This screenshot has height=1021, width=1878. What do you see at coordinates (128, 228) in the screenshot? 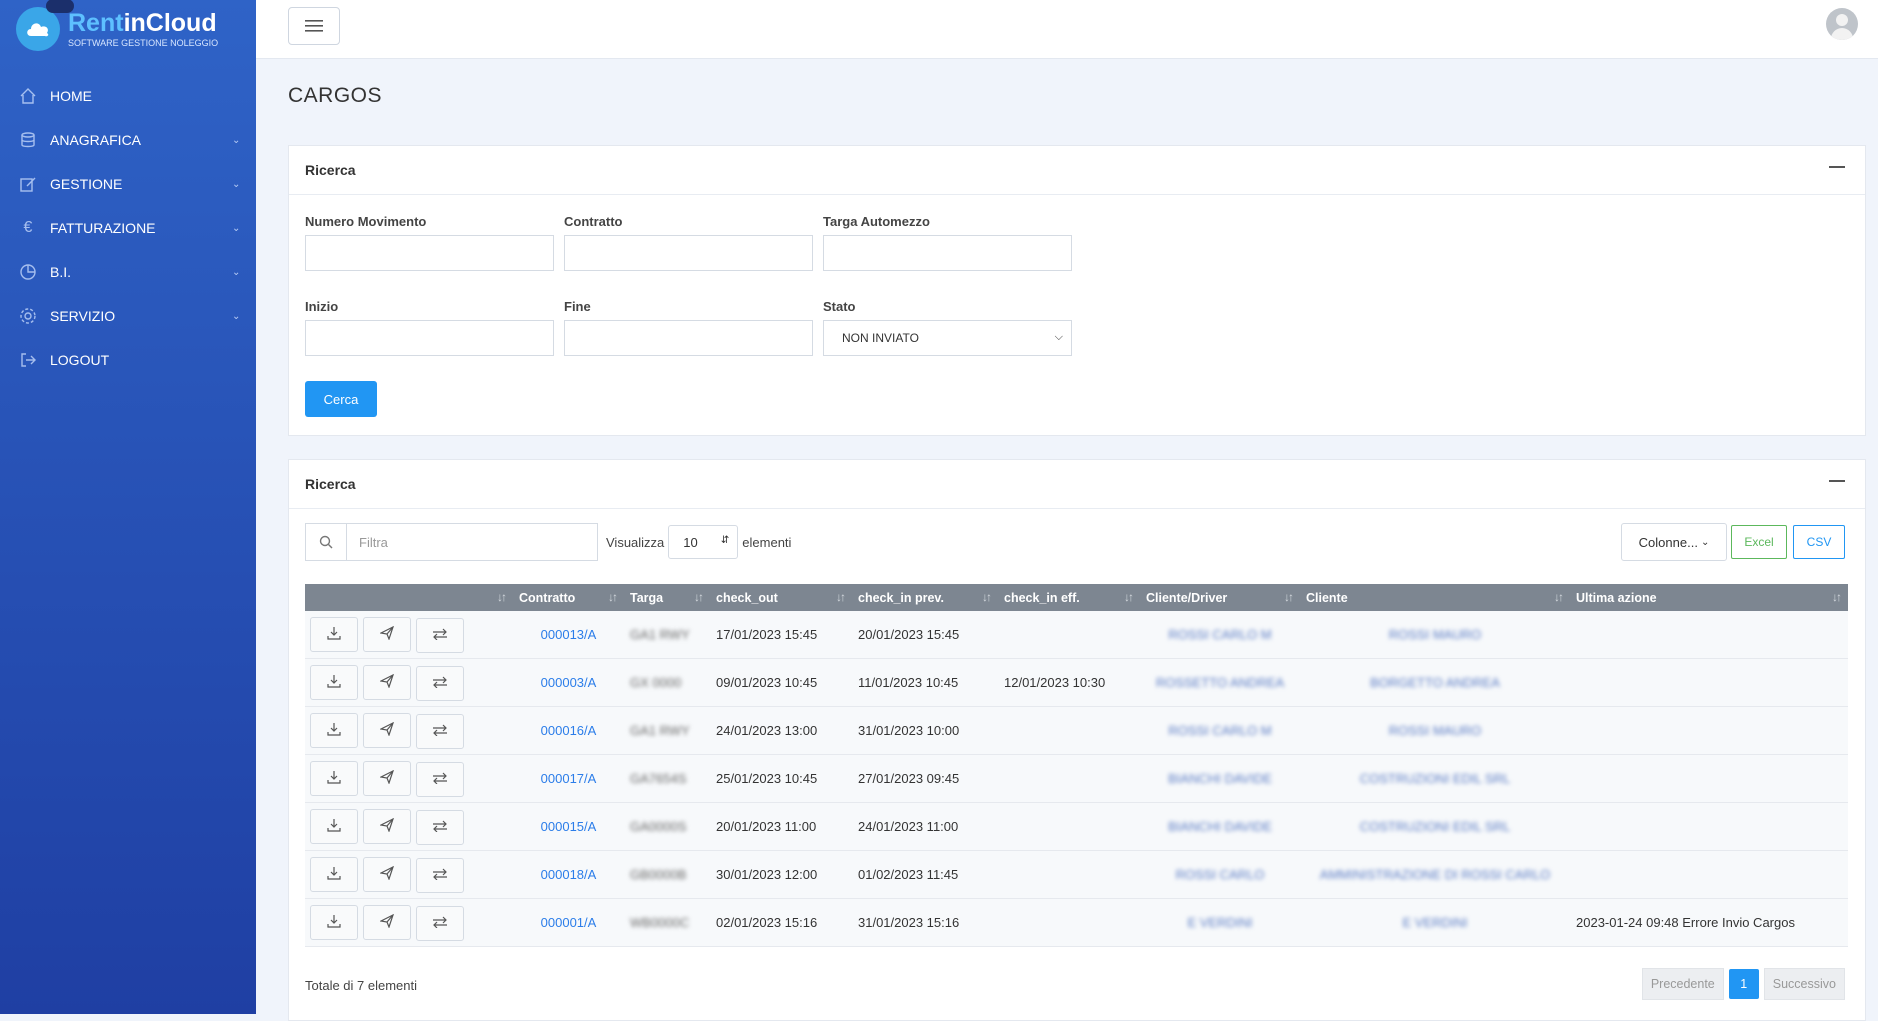
I see `sidebar-item-fatturazione: € FATTURAZIONE ⌄` at bounding box center [128, 228].